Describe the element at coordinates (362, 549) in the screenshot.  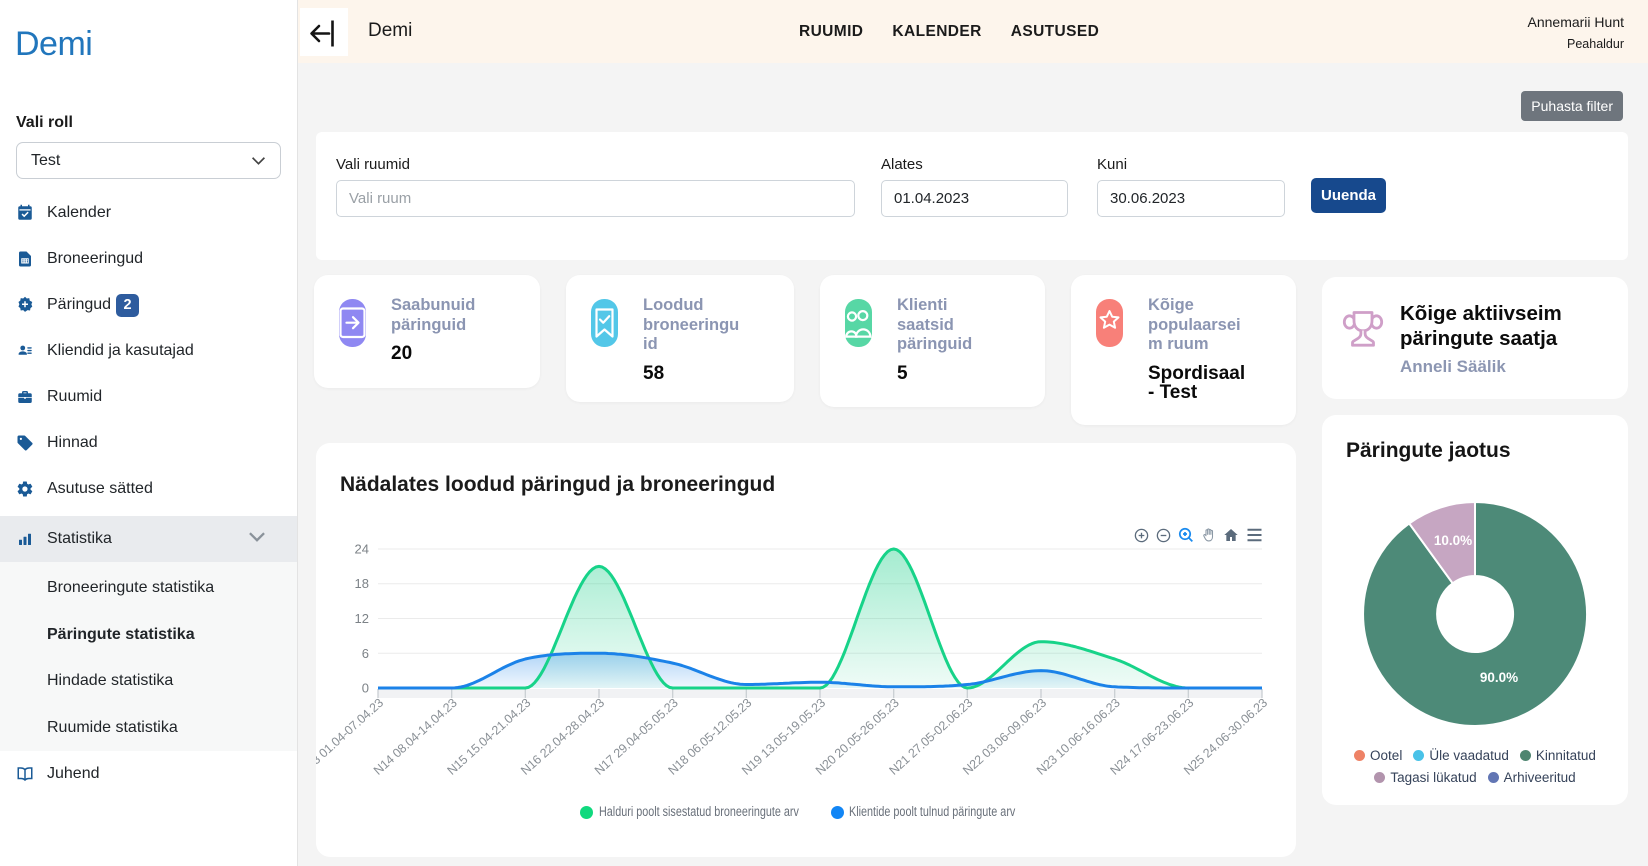
I see `svg-text: 24` at that location.